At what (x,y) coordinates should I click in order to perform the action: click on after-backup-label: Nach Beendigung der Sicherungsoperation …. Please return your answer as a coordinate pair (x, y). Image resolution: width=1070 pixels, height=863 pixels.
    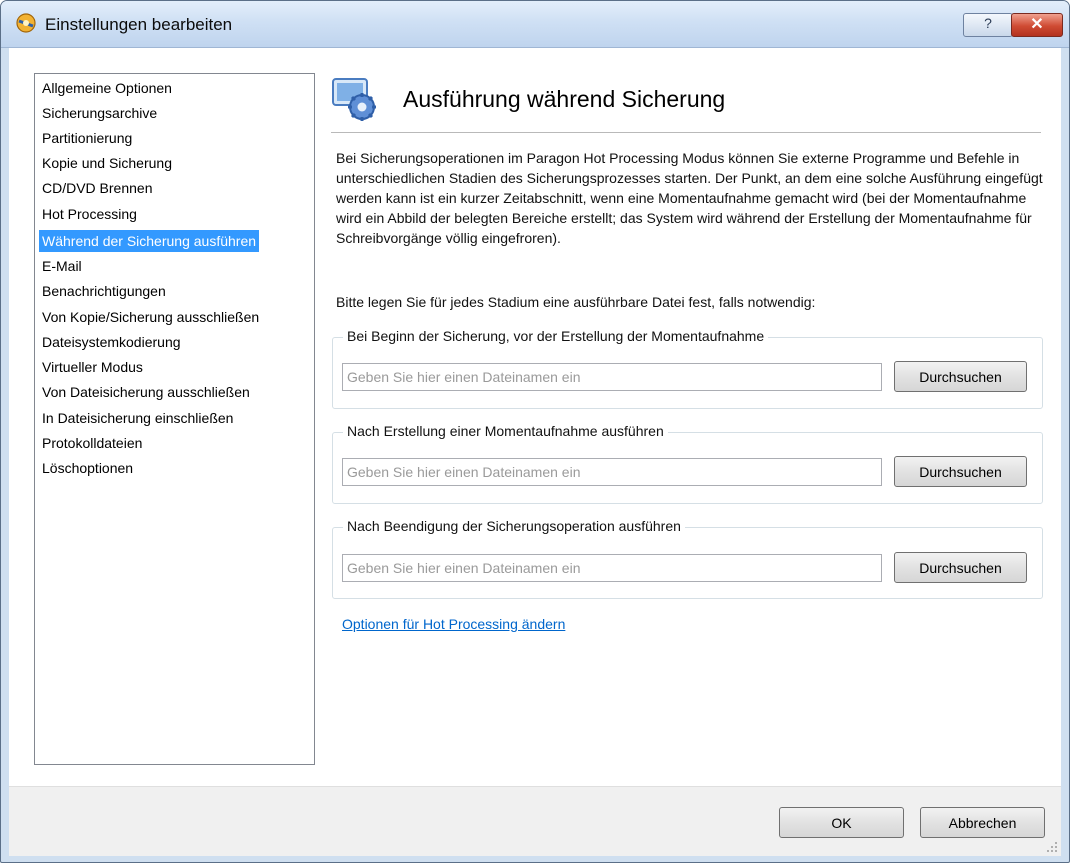
    Looking at the image, I should click on (514, 526).